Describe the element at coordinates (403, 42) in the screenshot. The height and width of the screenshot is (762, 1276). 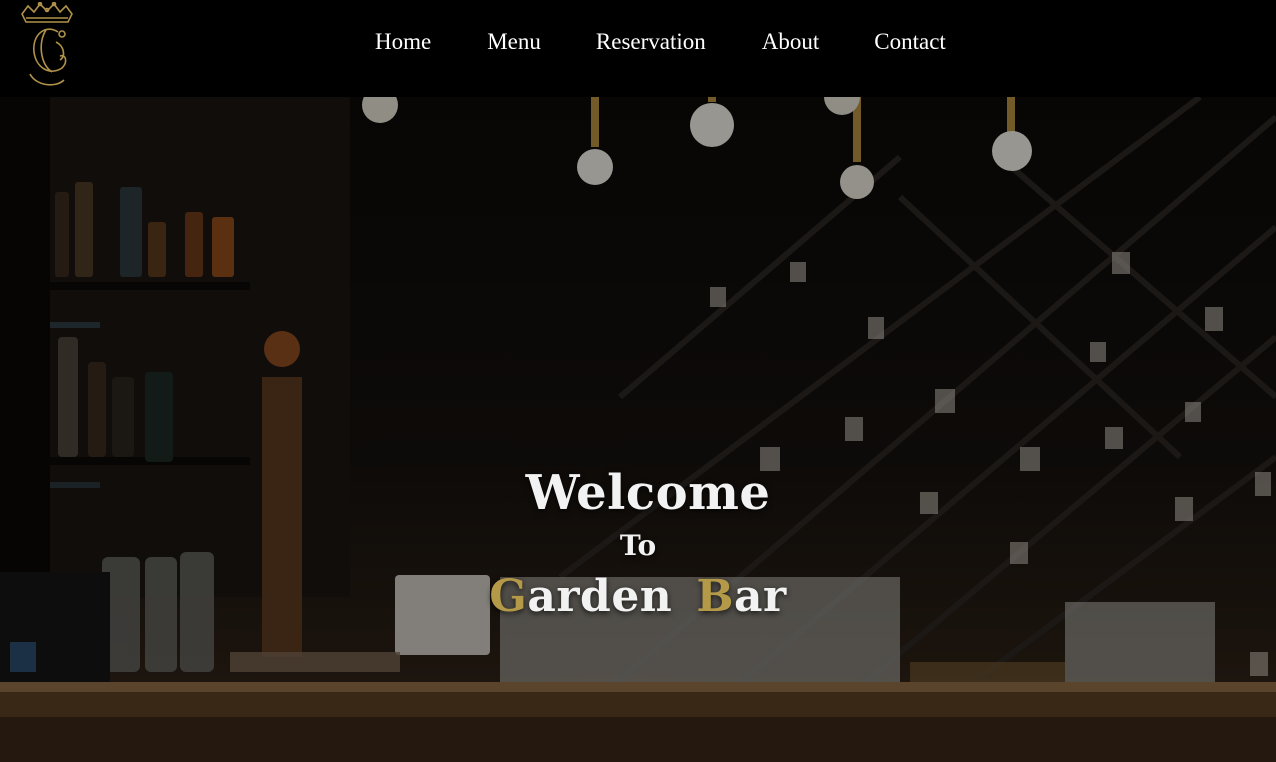
I see `nav-home: Home` at that location.